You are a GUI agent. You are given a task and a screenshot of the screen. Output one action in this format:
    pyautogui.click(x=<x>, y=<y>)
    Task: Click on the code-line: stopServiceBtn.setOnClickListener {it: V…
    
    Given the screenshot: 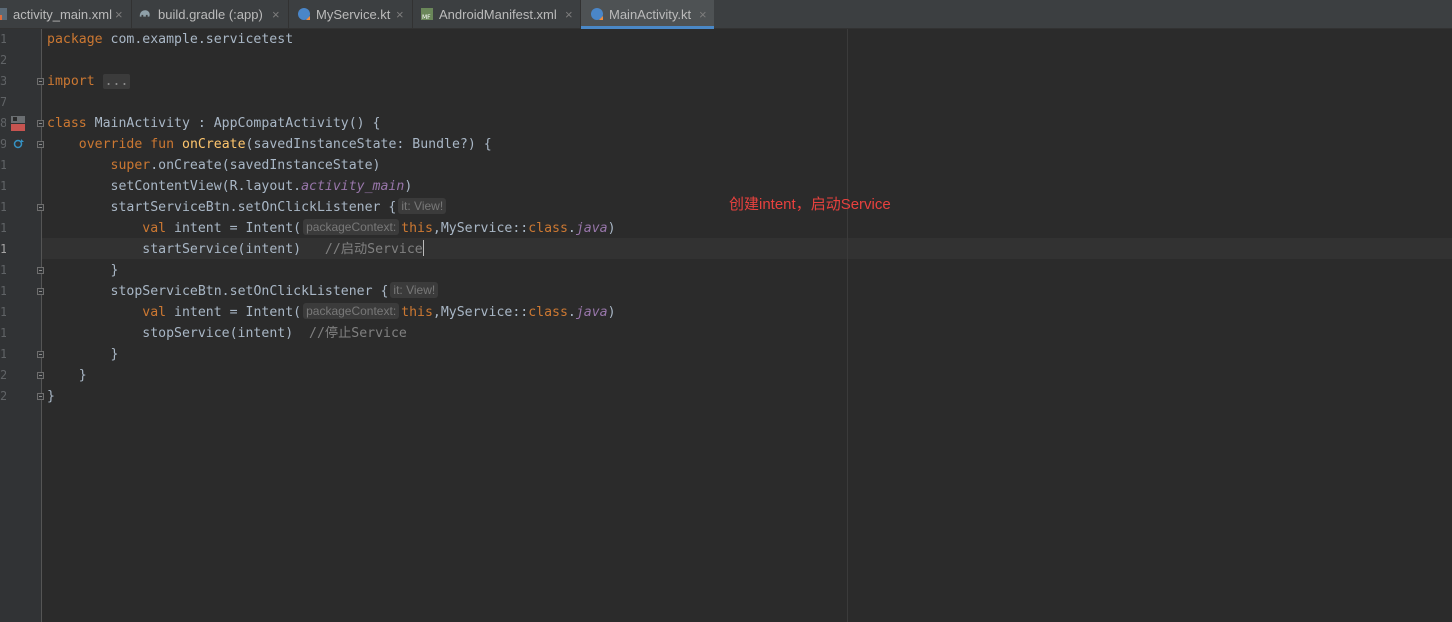 What is the action you would take?
    pyautogui.click(x=243, y=291)
    